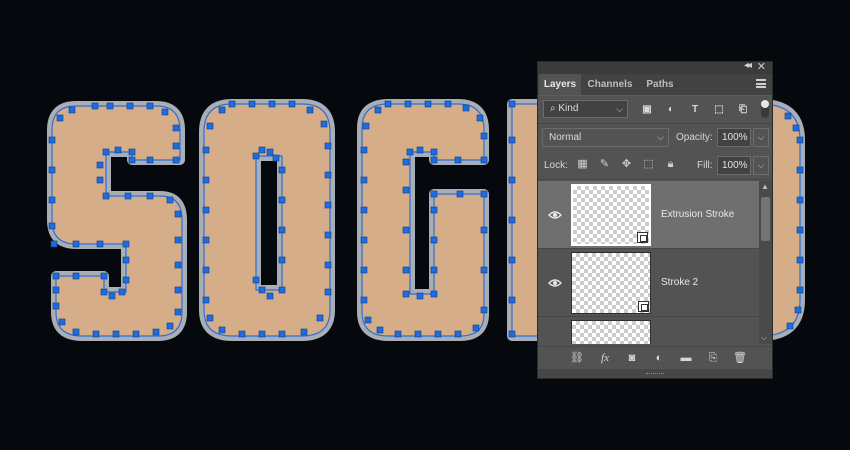 The width and height of the screenshot is (850, 450). Describe the element at coordinates (764, 338) in the screenshot. I see `scroll-down-icon: ⌵` at that location.